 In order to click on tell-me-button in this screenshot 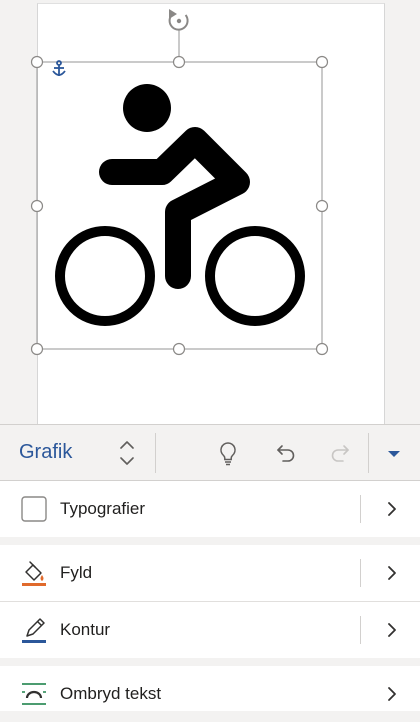, I will do `click(228, 453)`.